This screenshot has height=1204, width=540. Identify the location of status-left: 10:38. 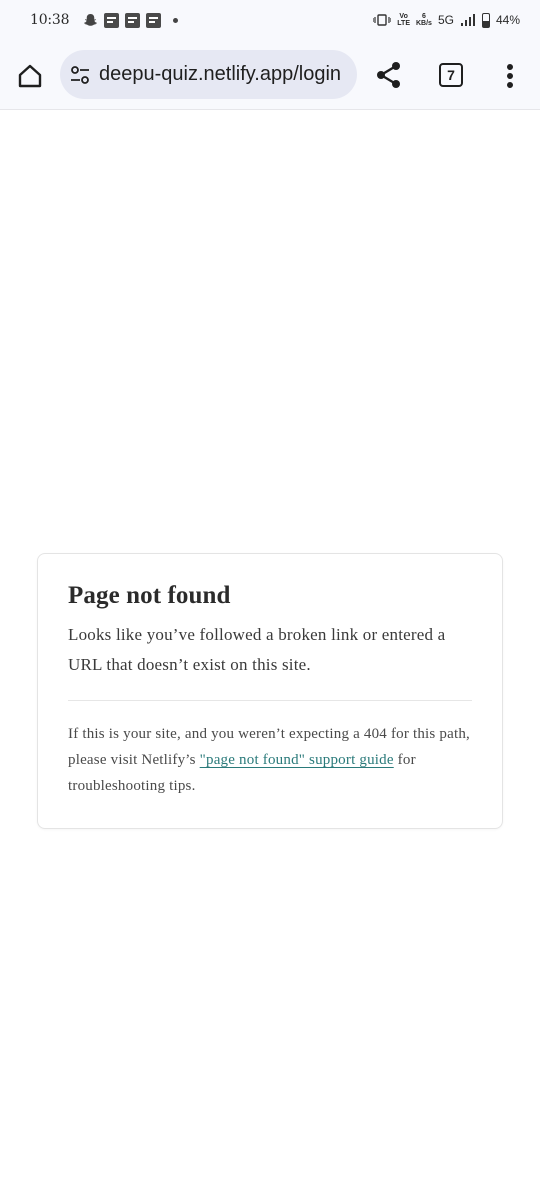
(104, 20).